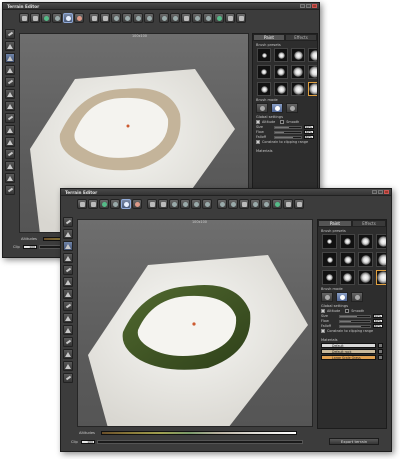 The width and height of the screenshot is (400, 459). Describe the element at coordinates (10, 106) in the screenshot. I see `tool-crater` at that location.